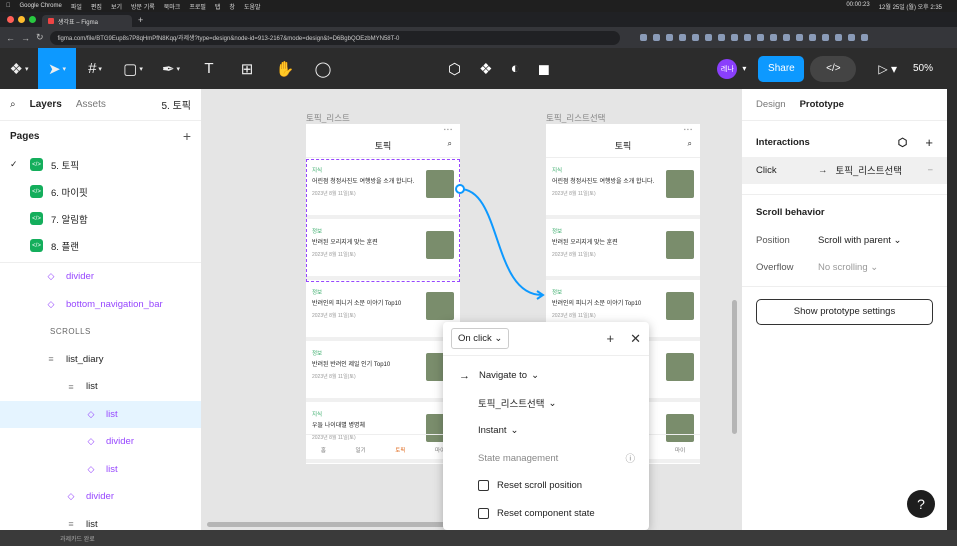 The width and height of the screenshot is (957, 546). Describe the element at coordinates (822, 104) in the screenshot. I see `tab-prototype: Prototype` at that location.